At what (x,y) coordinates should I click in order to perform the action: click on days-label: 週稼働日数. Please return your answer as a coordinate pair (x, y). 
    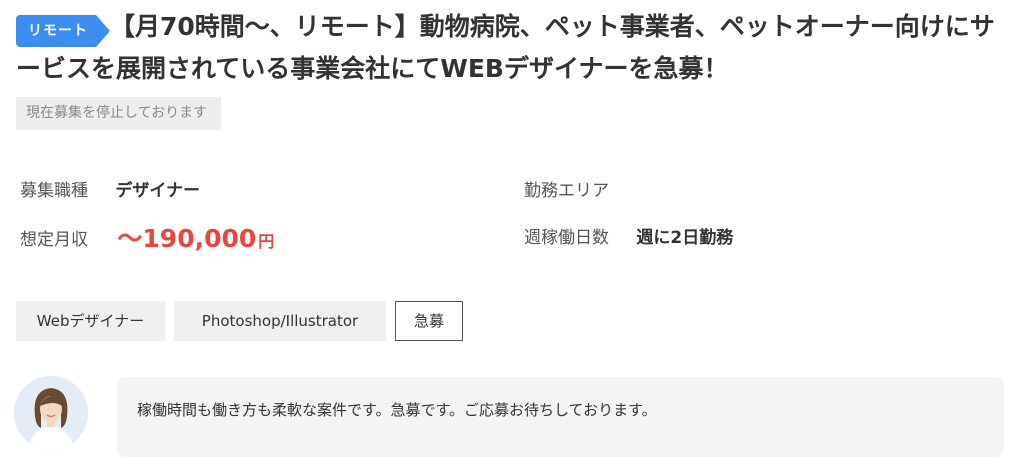
    Looking at the image, I should click on (566, 238).